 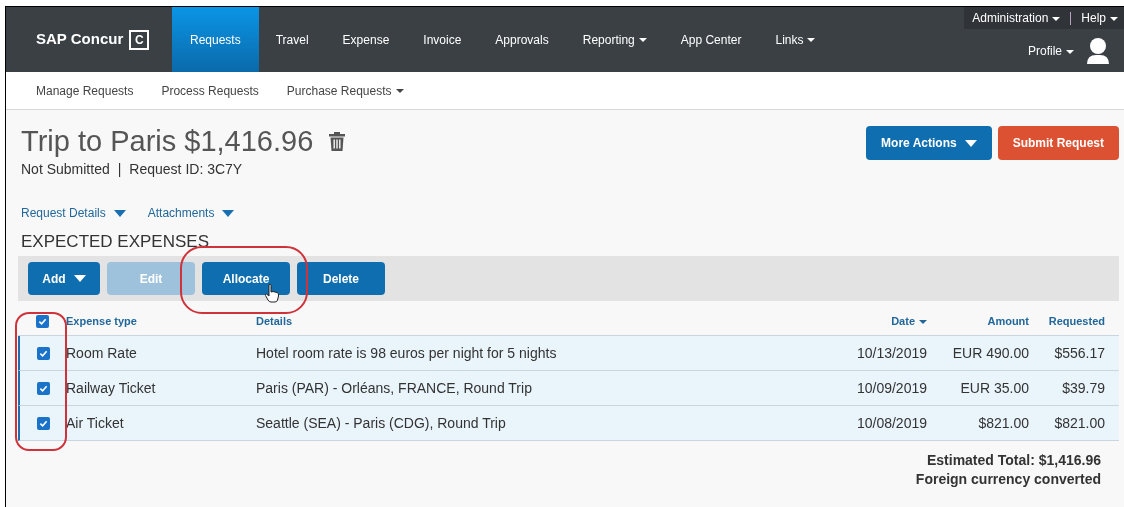 I want to click on status-text: Not Submitted, so click(x=65, y=169).